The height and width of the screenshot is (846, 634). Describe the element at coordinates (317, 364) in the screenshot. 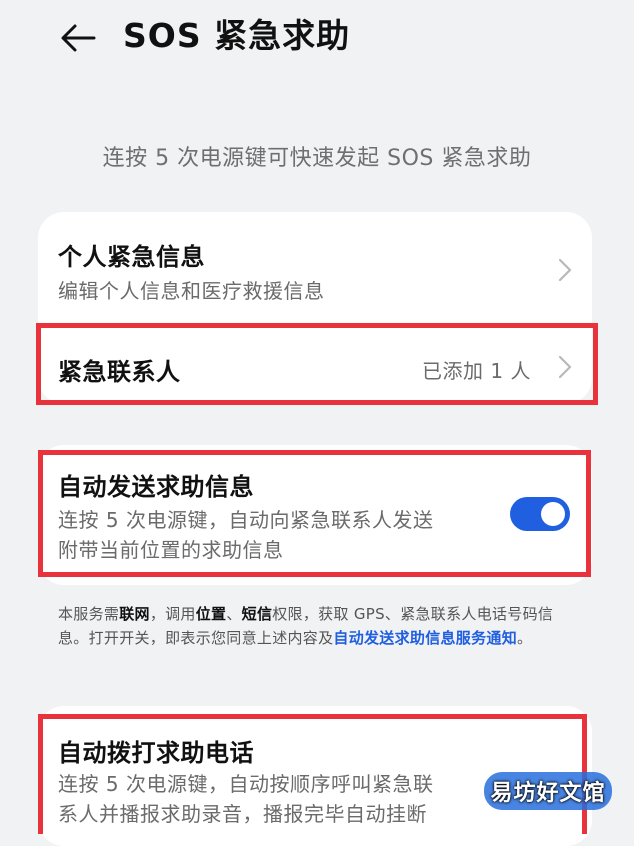

I see `highlight-box-contacts` at that location.